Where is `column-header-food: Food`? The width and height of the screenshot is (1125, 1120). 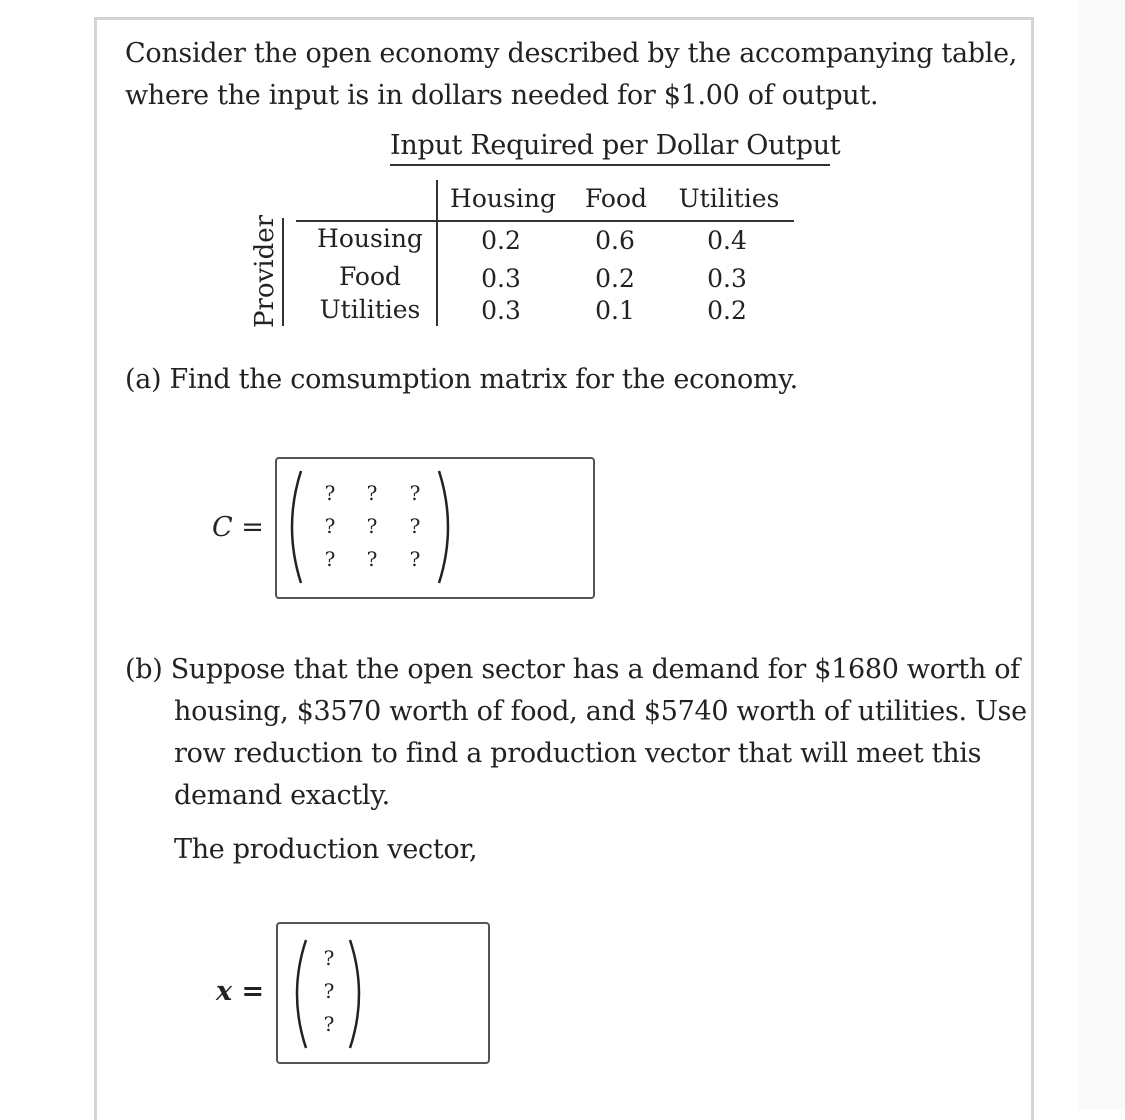
column-header-food: Food is located at coordinates (616, 198).